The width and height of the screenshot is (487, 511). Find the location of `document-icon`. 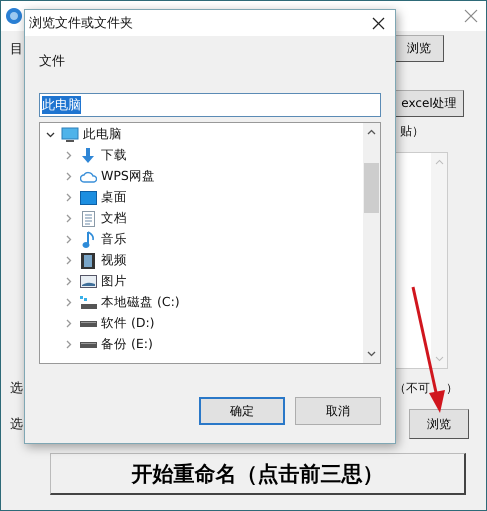

document-icon is located at coordinates (88, 218).